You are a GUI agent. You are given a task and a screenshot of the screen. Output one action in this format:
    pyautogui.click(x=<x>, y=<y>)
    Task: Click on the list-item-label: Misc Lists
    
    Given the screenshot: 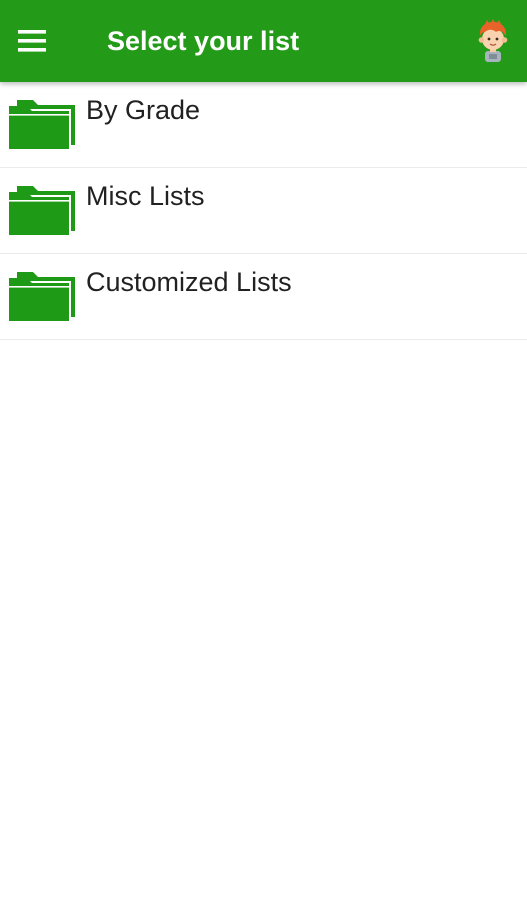 What is the action you would take?
    pyautogui.click(x=145, y=196)
    